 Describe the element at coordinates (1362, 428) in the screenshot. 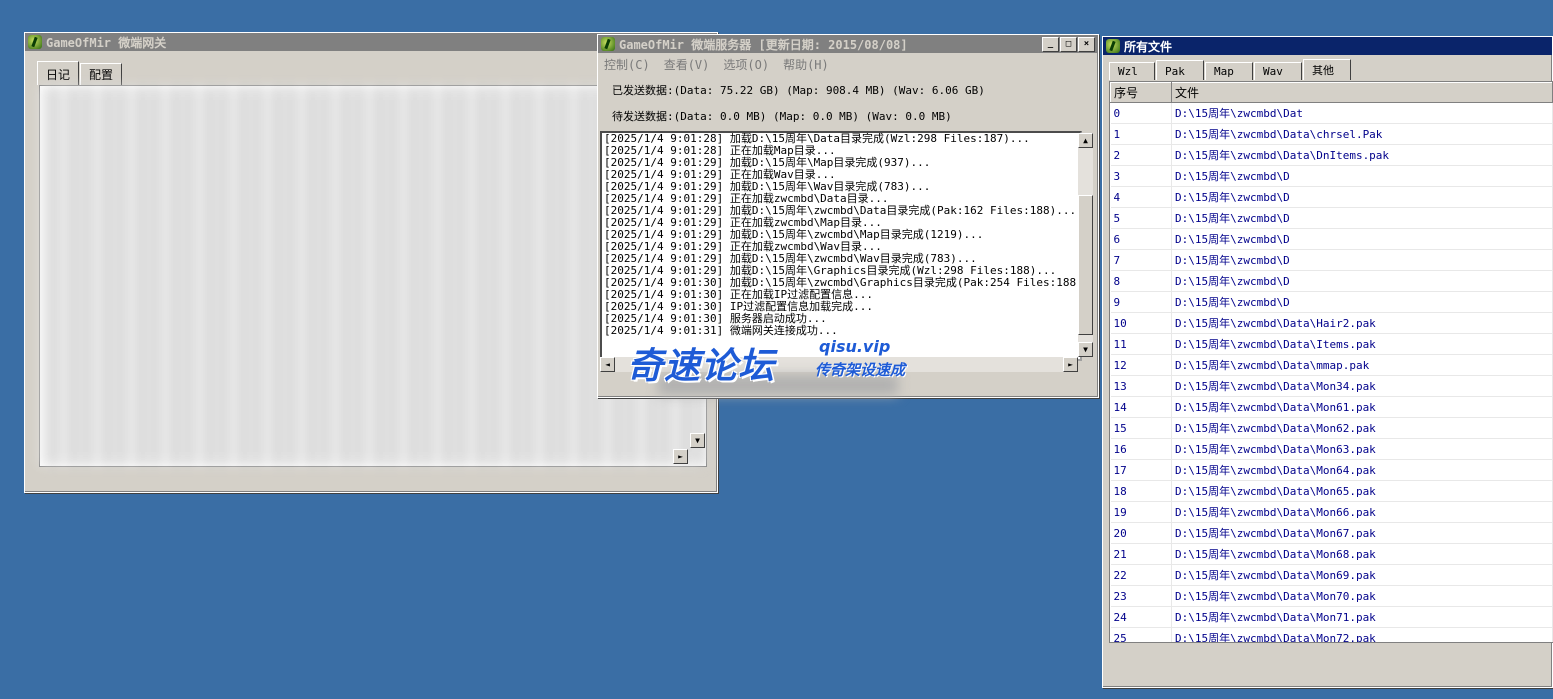

I see `row-file-path: D:\15周年\zwcmbd\Data\Mon62.pak` at that location.